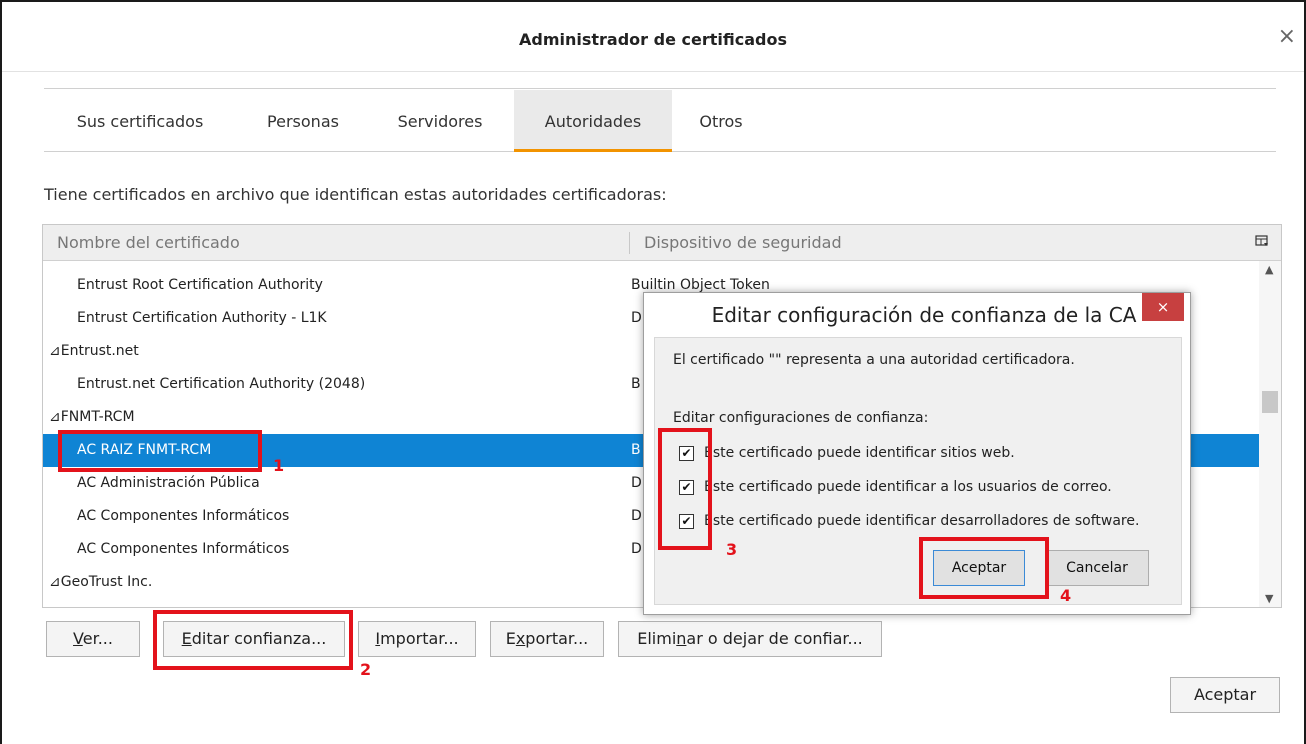 The height and width of the screenshot is (744, 1306). I want to click on tab-personas: Personas, so click(303, 121).